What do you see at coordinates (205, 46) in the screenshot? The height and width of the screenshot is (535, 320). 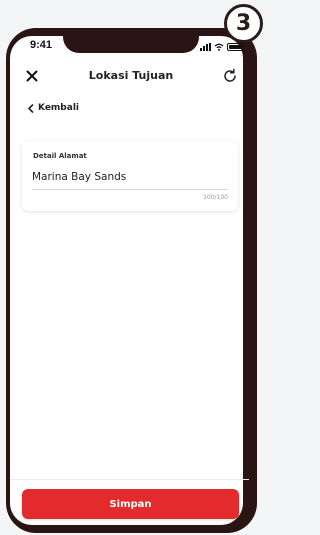 I see `signal-icon` at bounding box center [205, 46].